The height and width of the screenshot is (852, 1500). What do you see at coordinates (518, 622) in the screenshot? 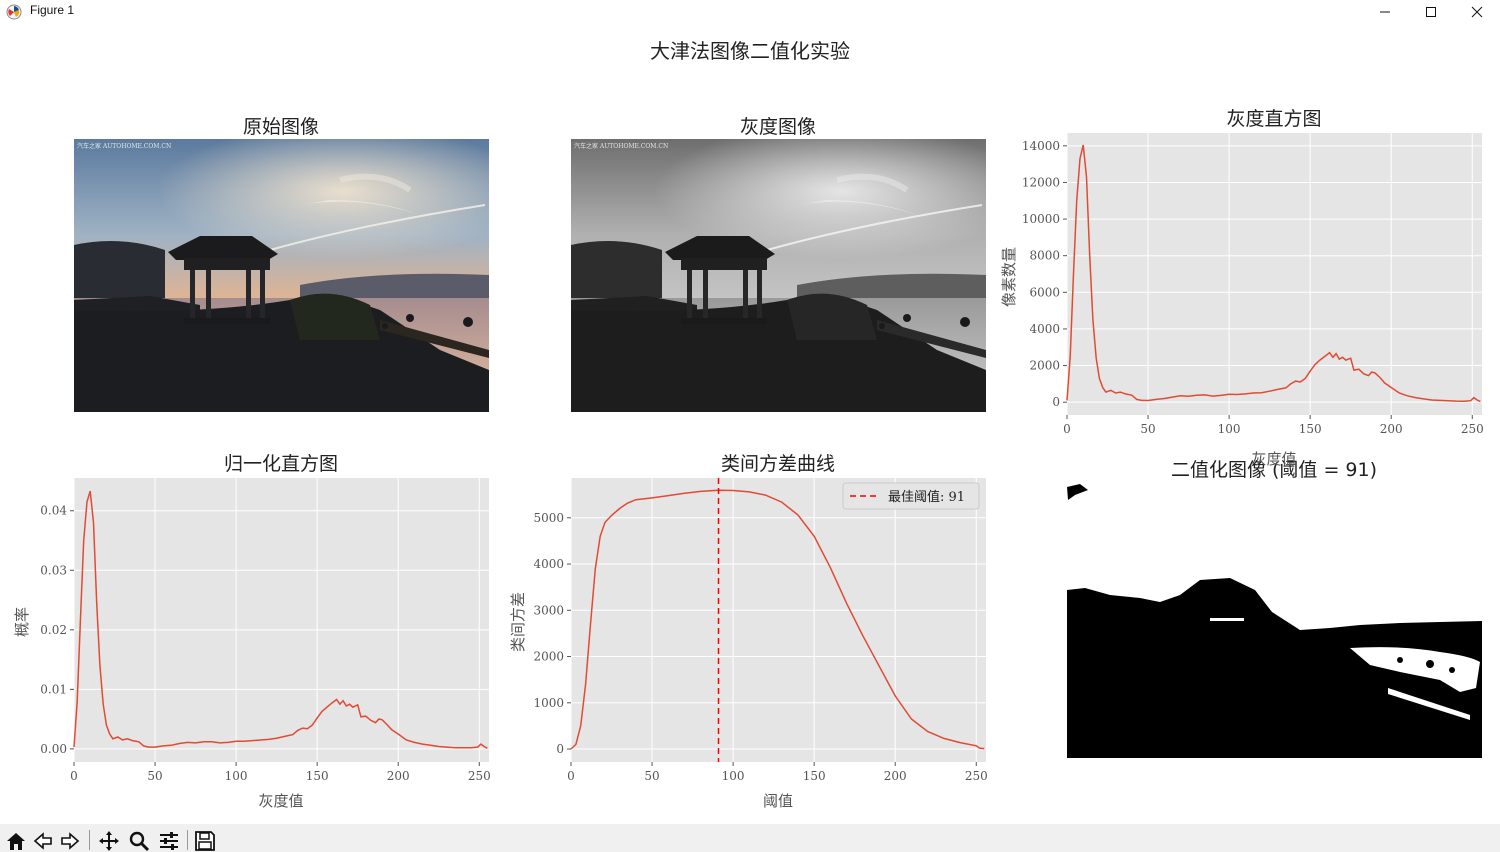
I see `variance-ylabel: 类间方差` at bounding box center [518, 622].